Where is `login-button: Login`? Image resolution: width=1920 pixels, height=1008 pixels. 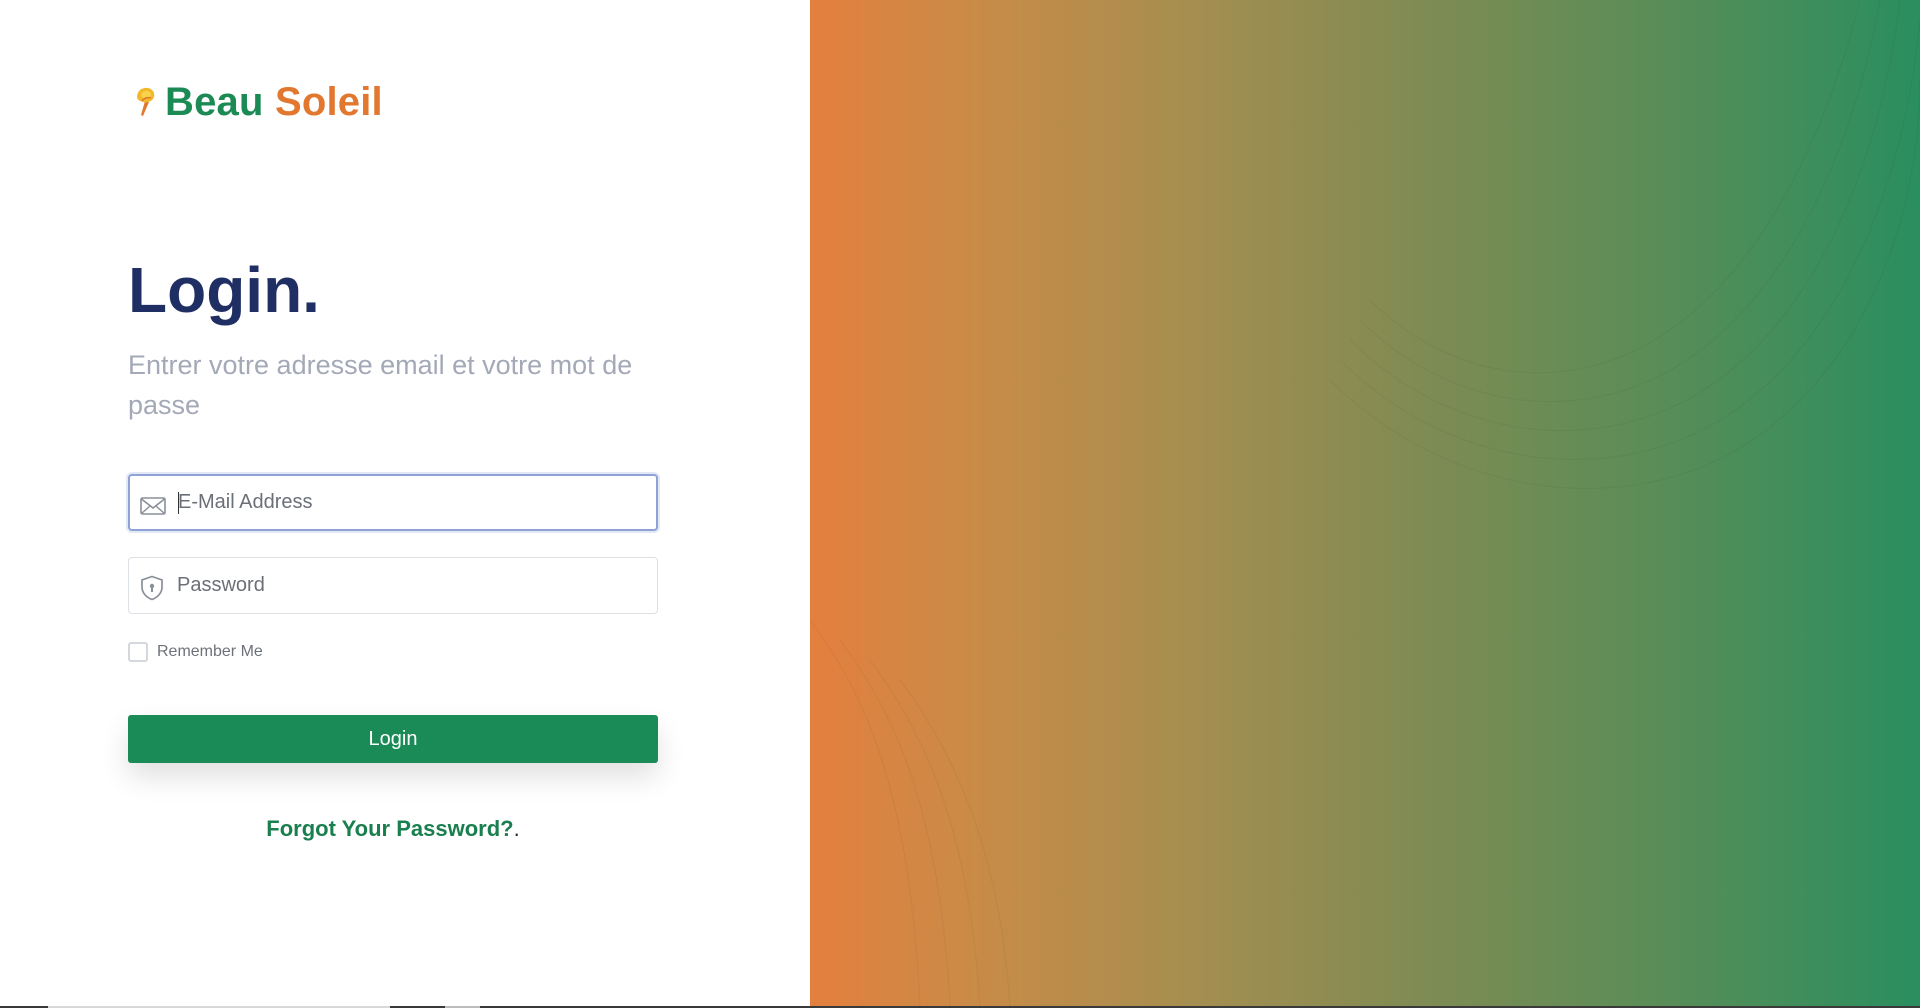
login-button: Login is located at coordinates (393, 739).